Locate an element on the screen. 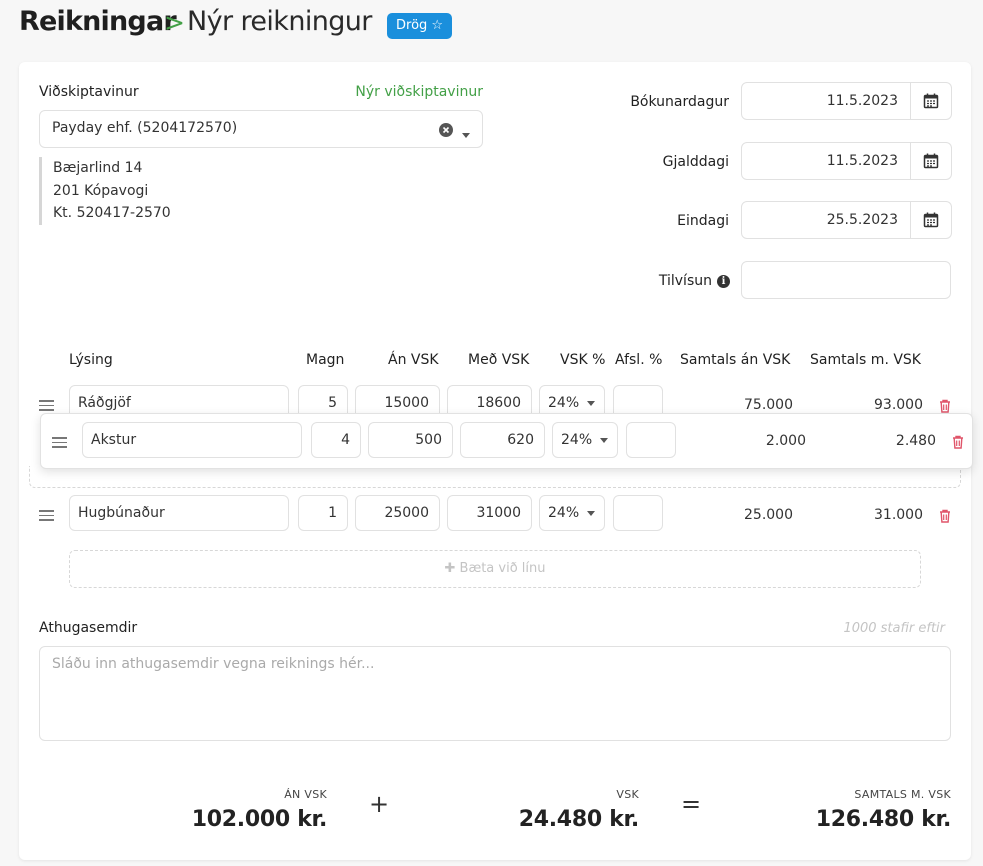 The image size is (983, 866). col-description: Lýsing is located at coordinates (91, 360).